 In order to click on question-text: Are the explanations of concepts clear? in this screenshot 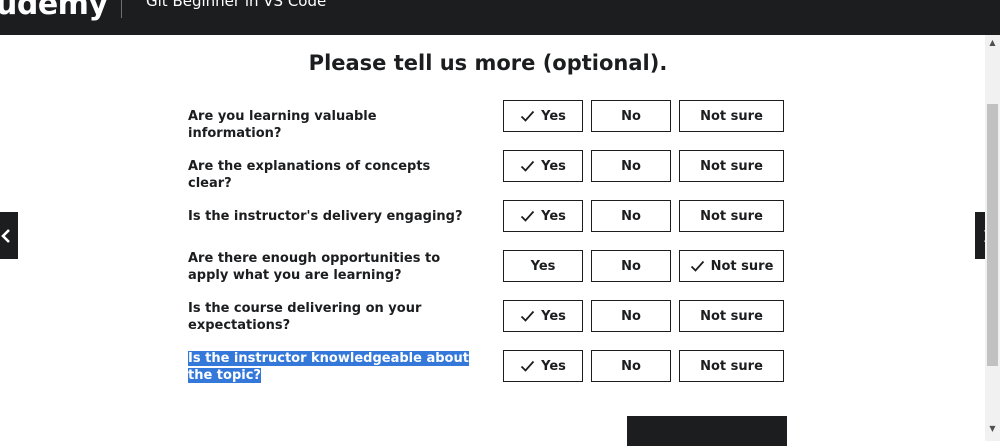, I will do `click(309, 175)`.